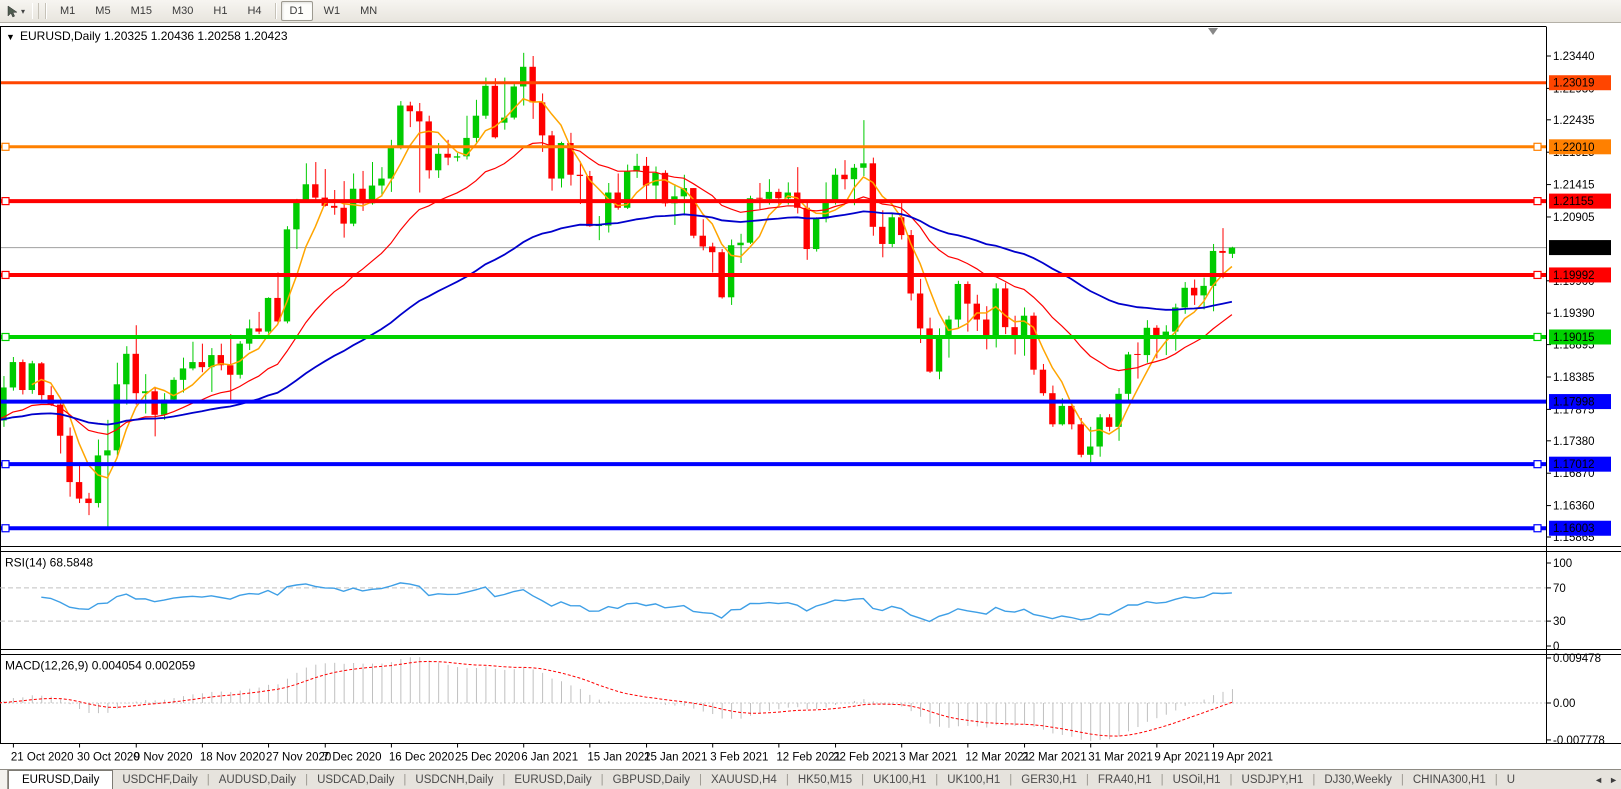  What do you see at coordinates (159, 779) in the screenshot?
I see `symbol-tab-1: USDCHF,Daily` at bounding box center [159, 779].